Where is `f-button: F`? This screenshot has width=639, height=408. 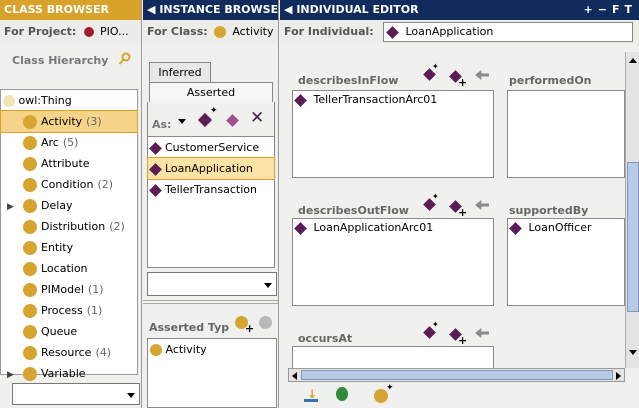 f-button: F is located at coordinates (618, 9).